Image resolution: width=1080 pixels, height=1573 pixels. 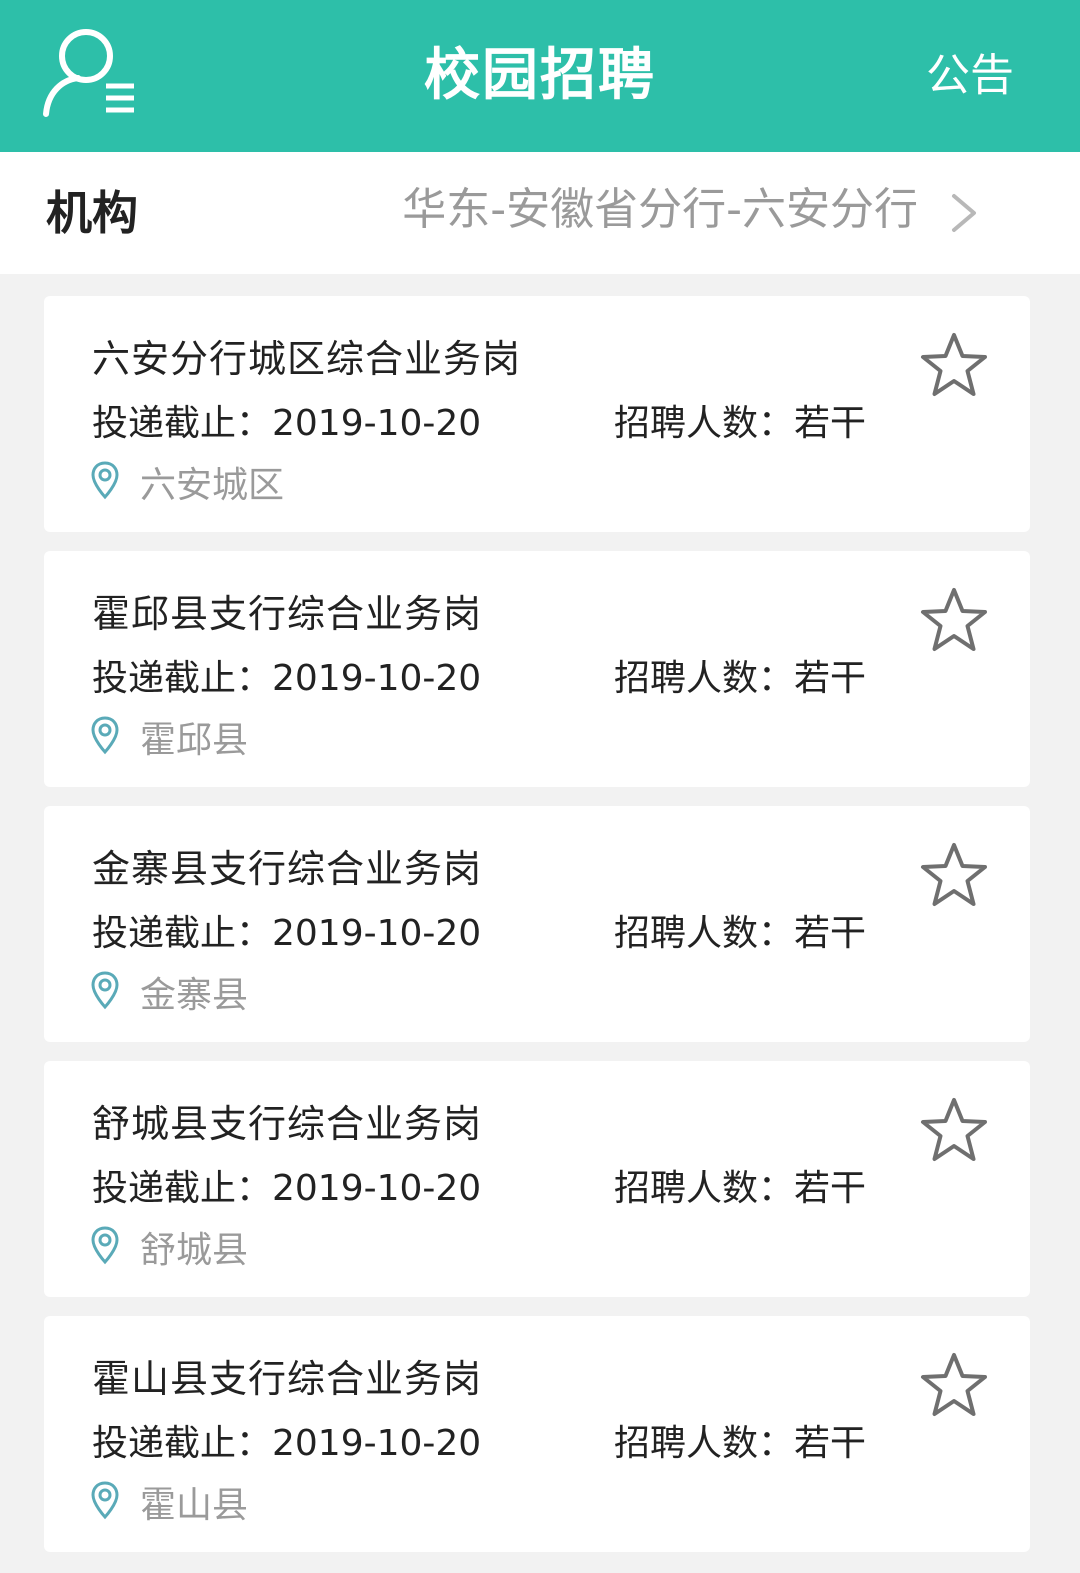 I want to click on page-title: 校园招聘, so click(x=540, y=75).